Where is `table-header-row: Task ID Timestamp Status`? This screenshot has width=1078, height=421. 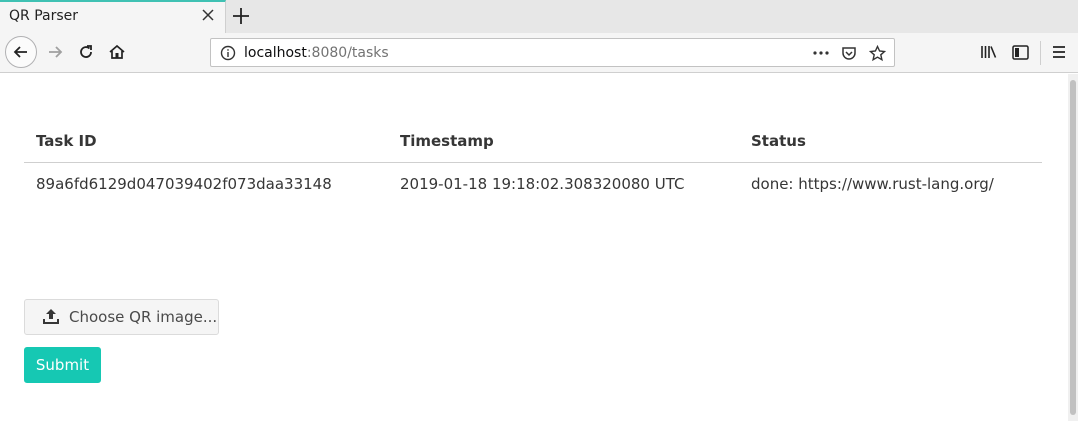 table-header-row: Task ID Timestamp Status is located at coordinates (533, 141).